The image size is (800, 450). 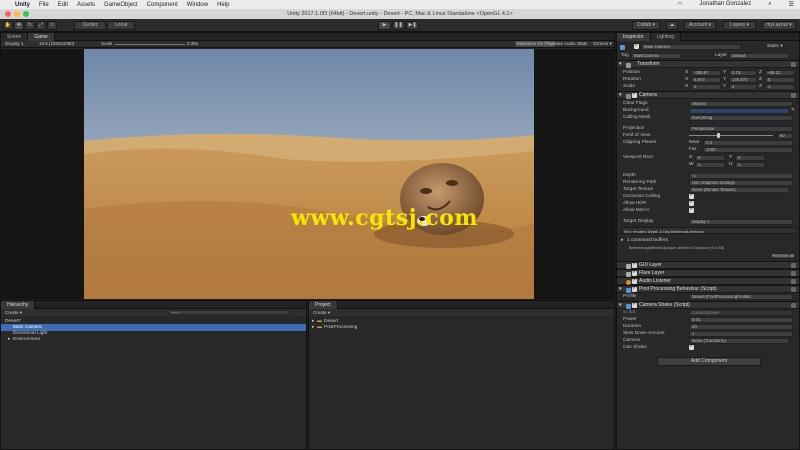 I want to click on pivot-local-toggle: Local, so click(x=121, y=25).